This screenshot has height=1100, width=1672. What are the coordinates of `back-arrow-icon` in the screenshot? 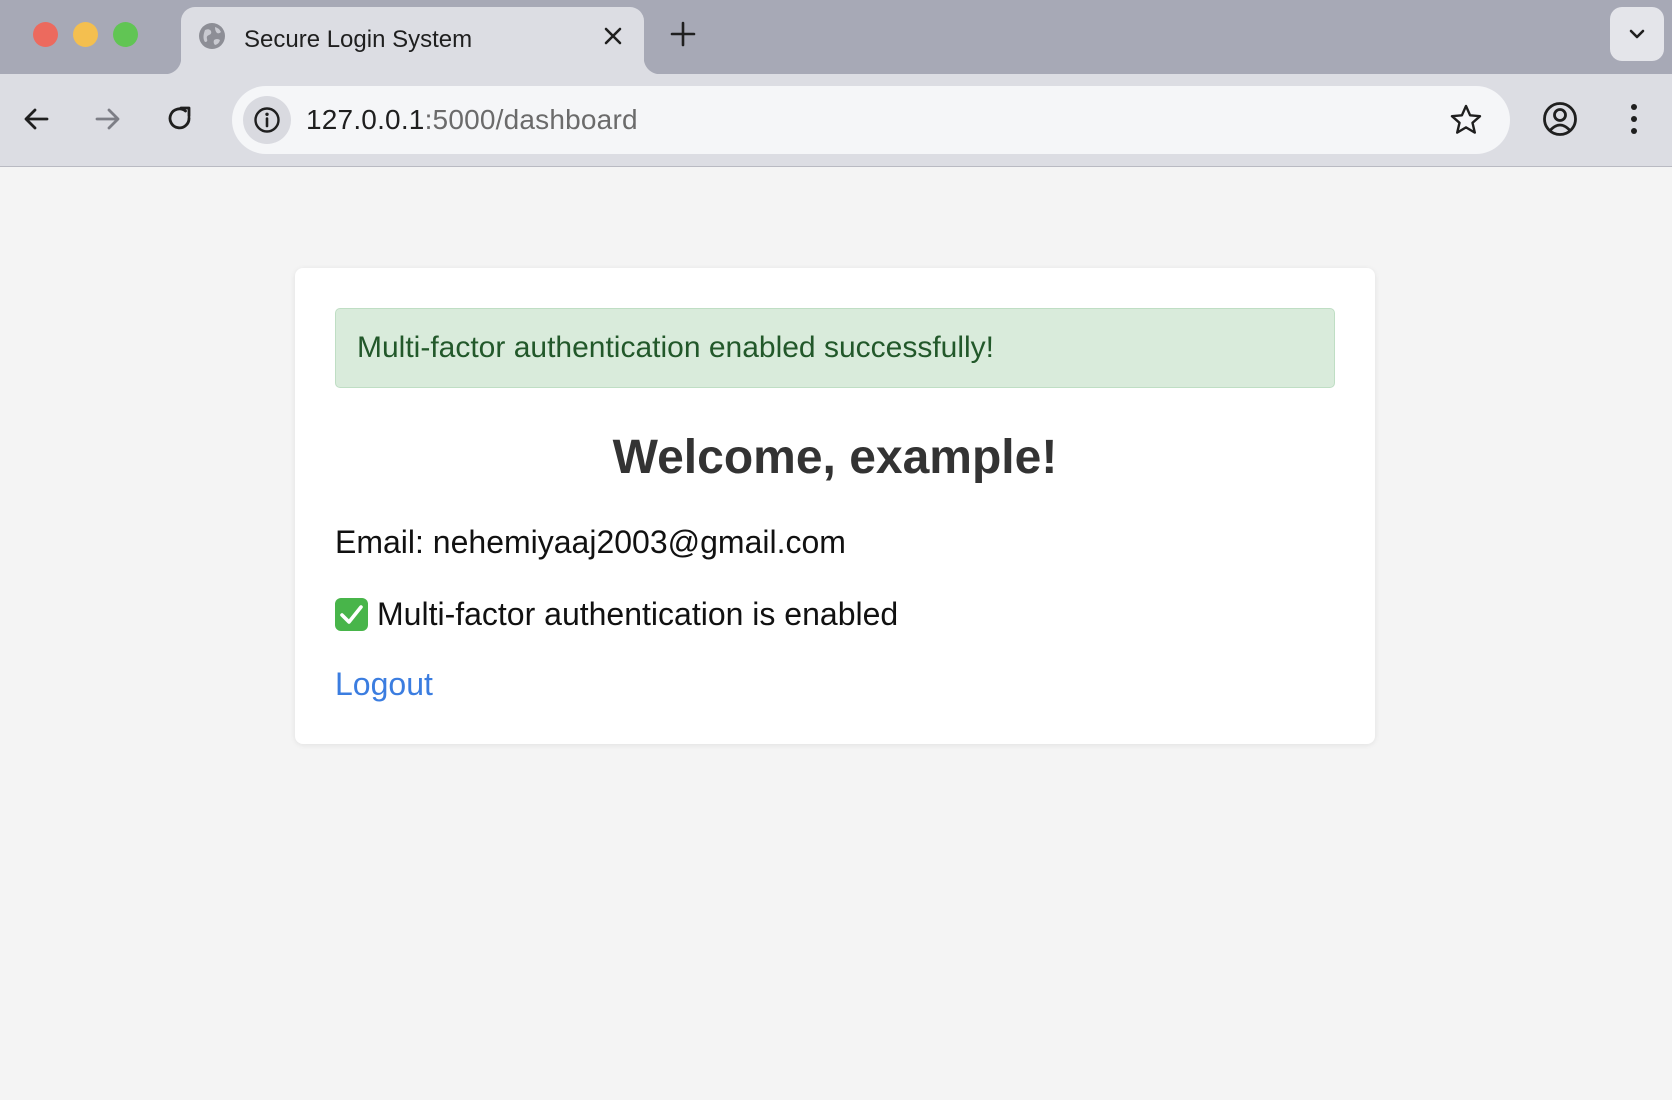 It's located at (37, 119).